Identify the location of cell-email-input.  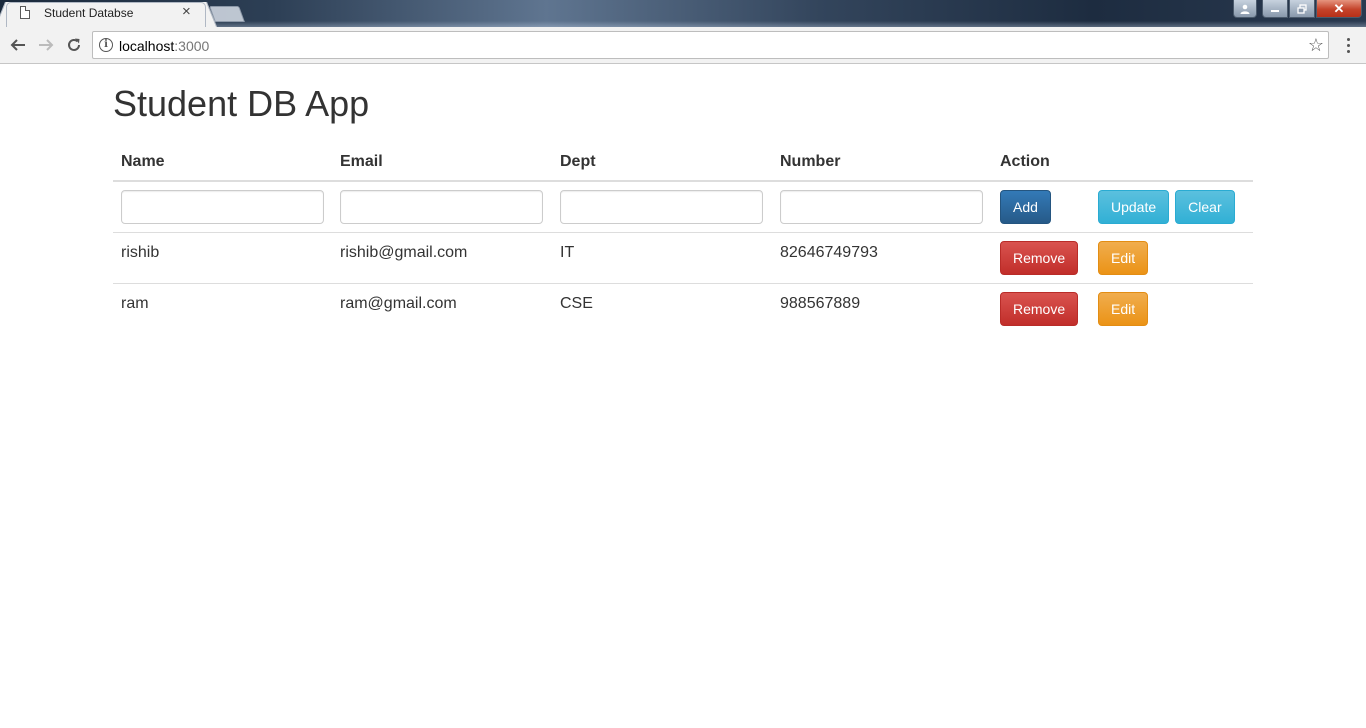
(442, 207).